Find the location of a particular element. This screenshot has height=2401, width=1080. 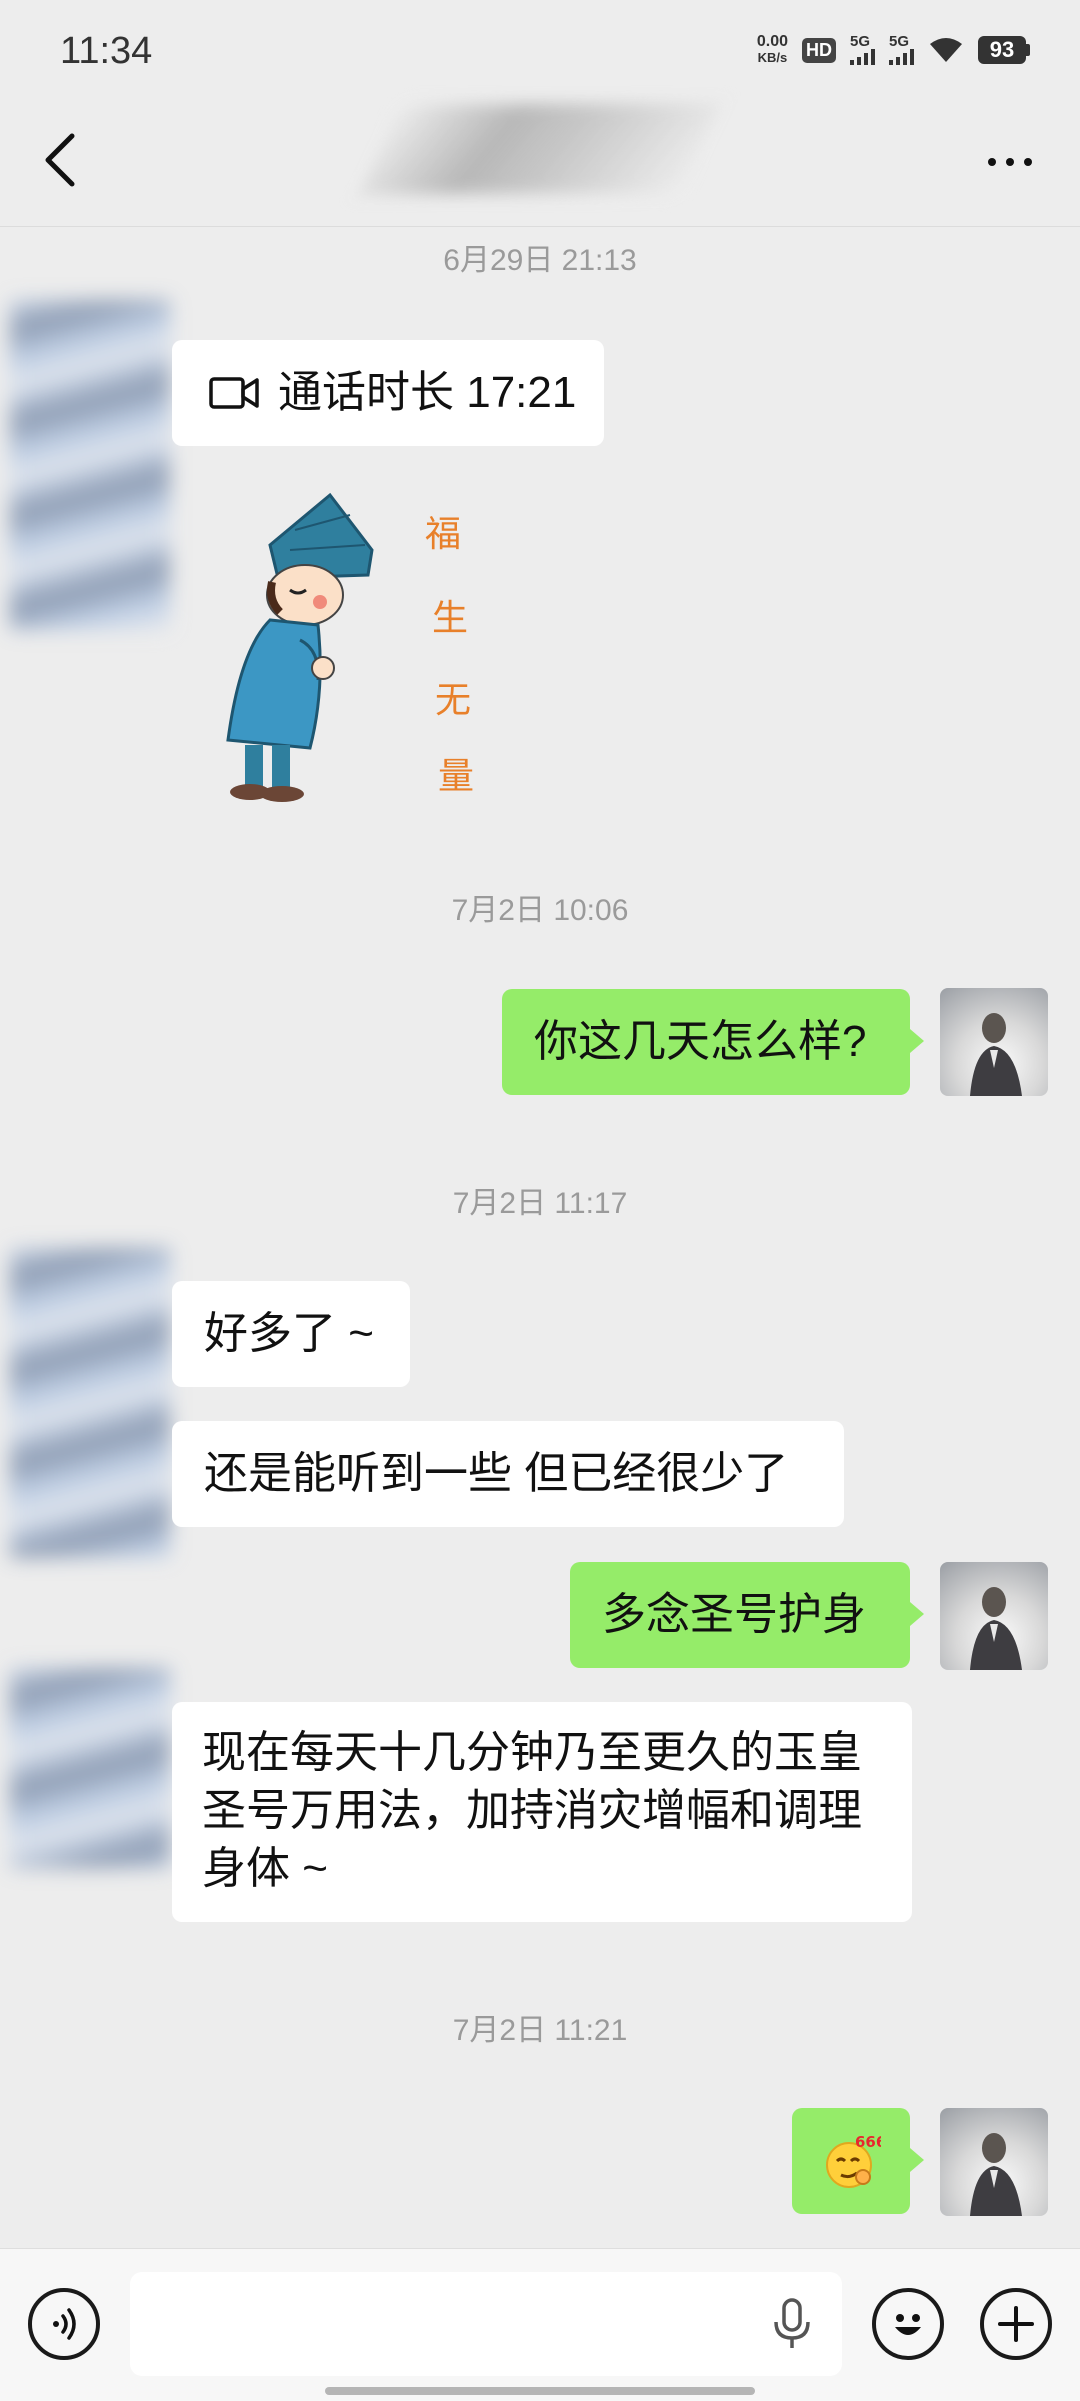

battery-icon: 93 is located at coordinates (1004, 50).